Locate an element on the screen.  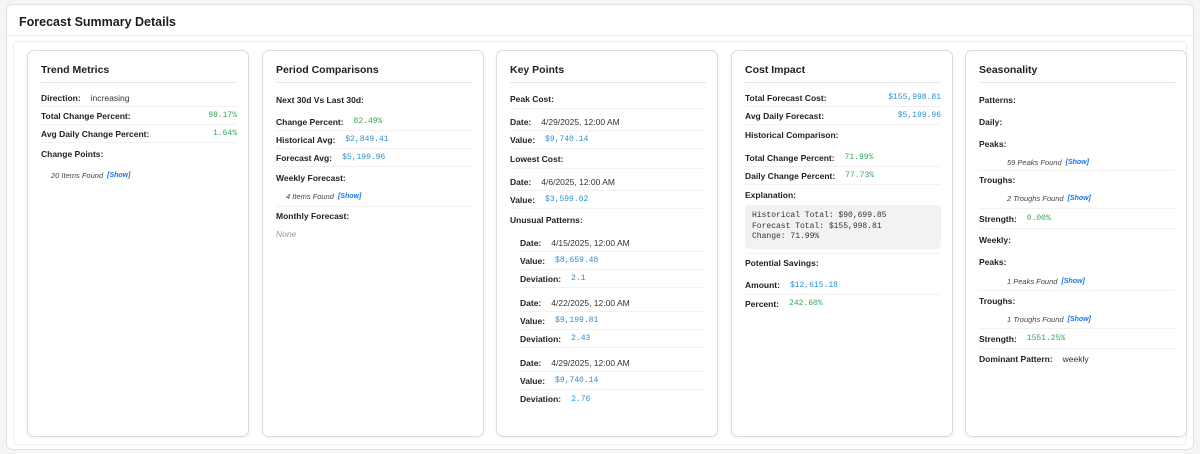
total-forecast-cost-row: Total Forecast Cost: $155,998.81 is located at coordinates (843, 98).